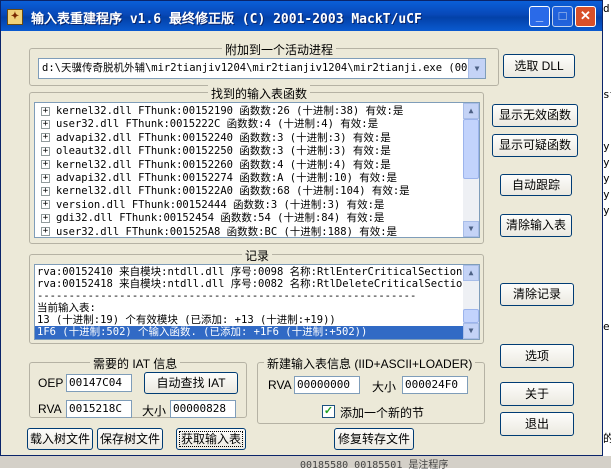  I want to click on clear-log-button: 清除记录, so click(537, 294).